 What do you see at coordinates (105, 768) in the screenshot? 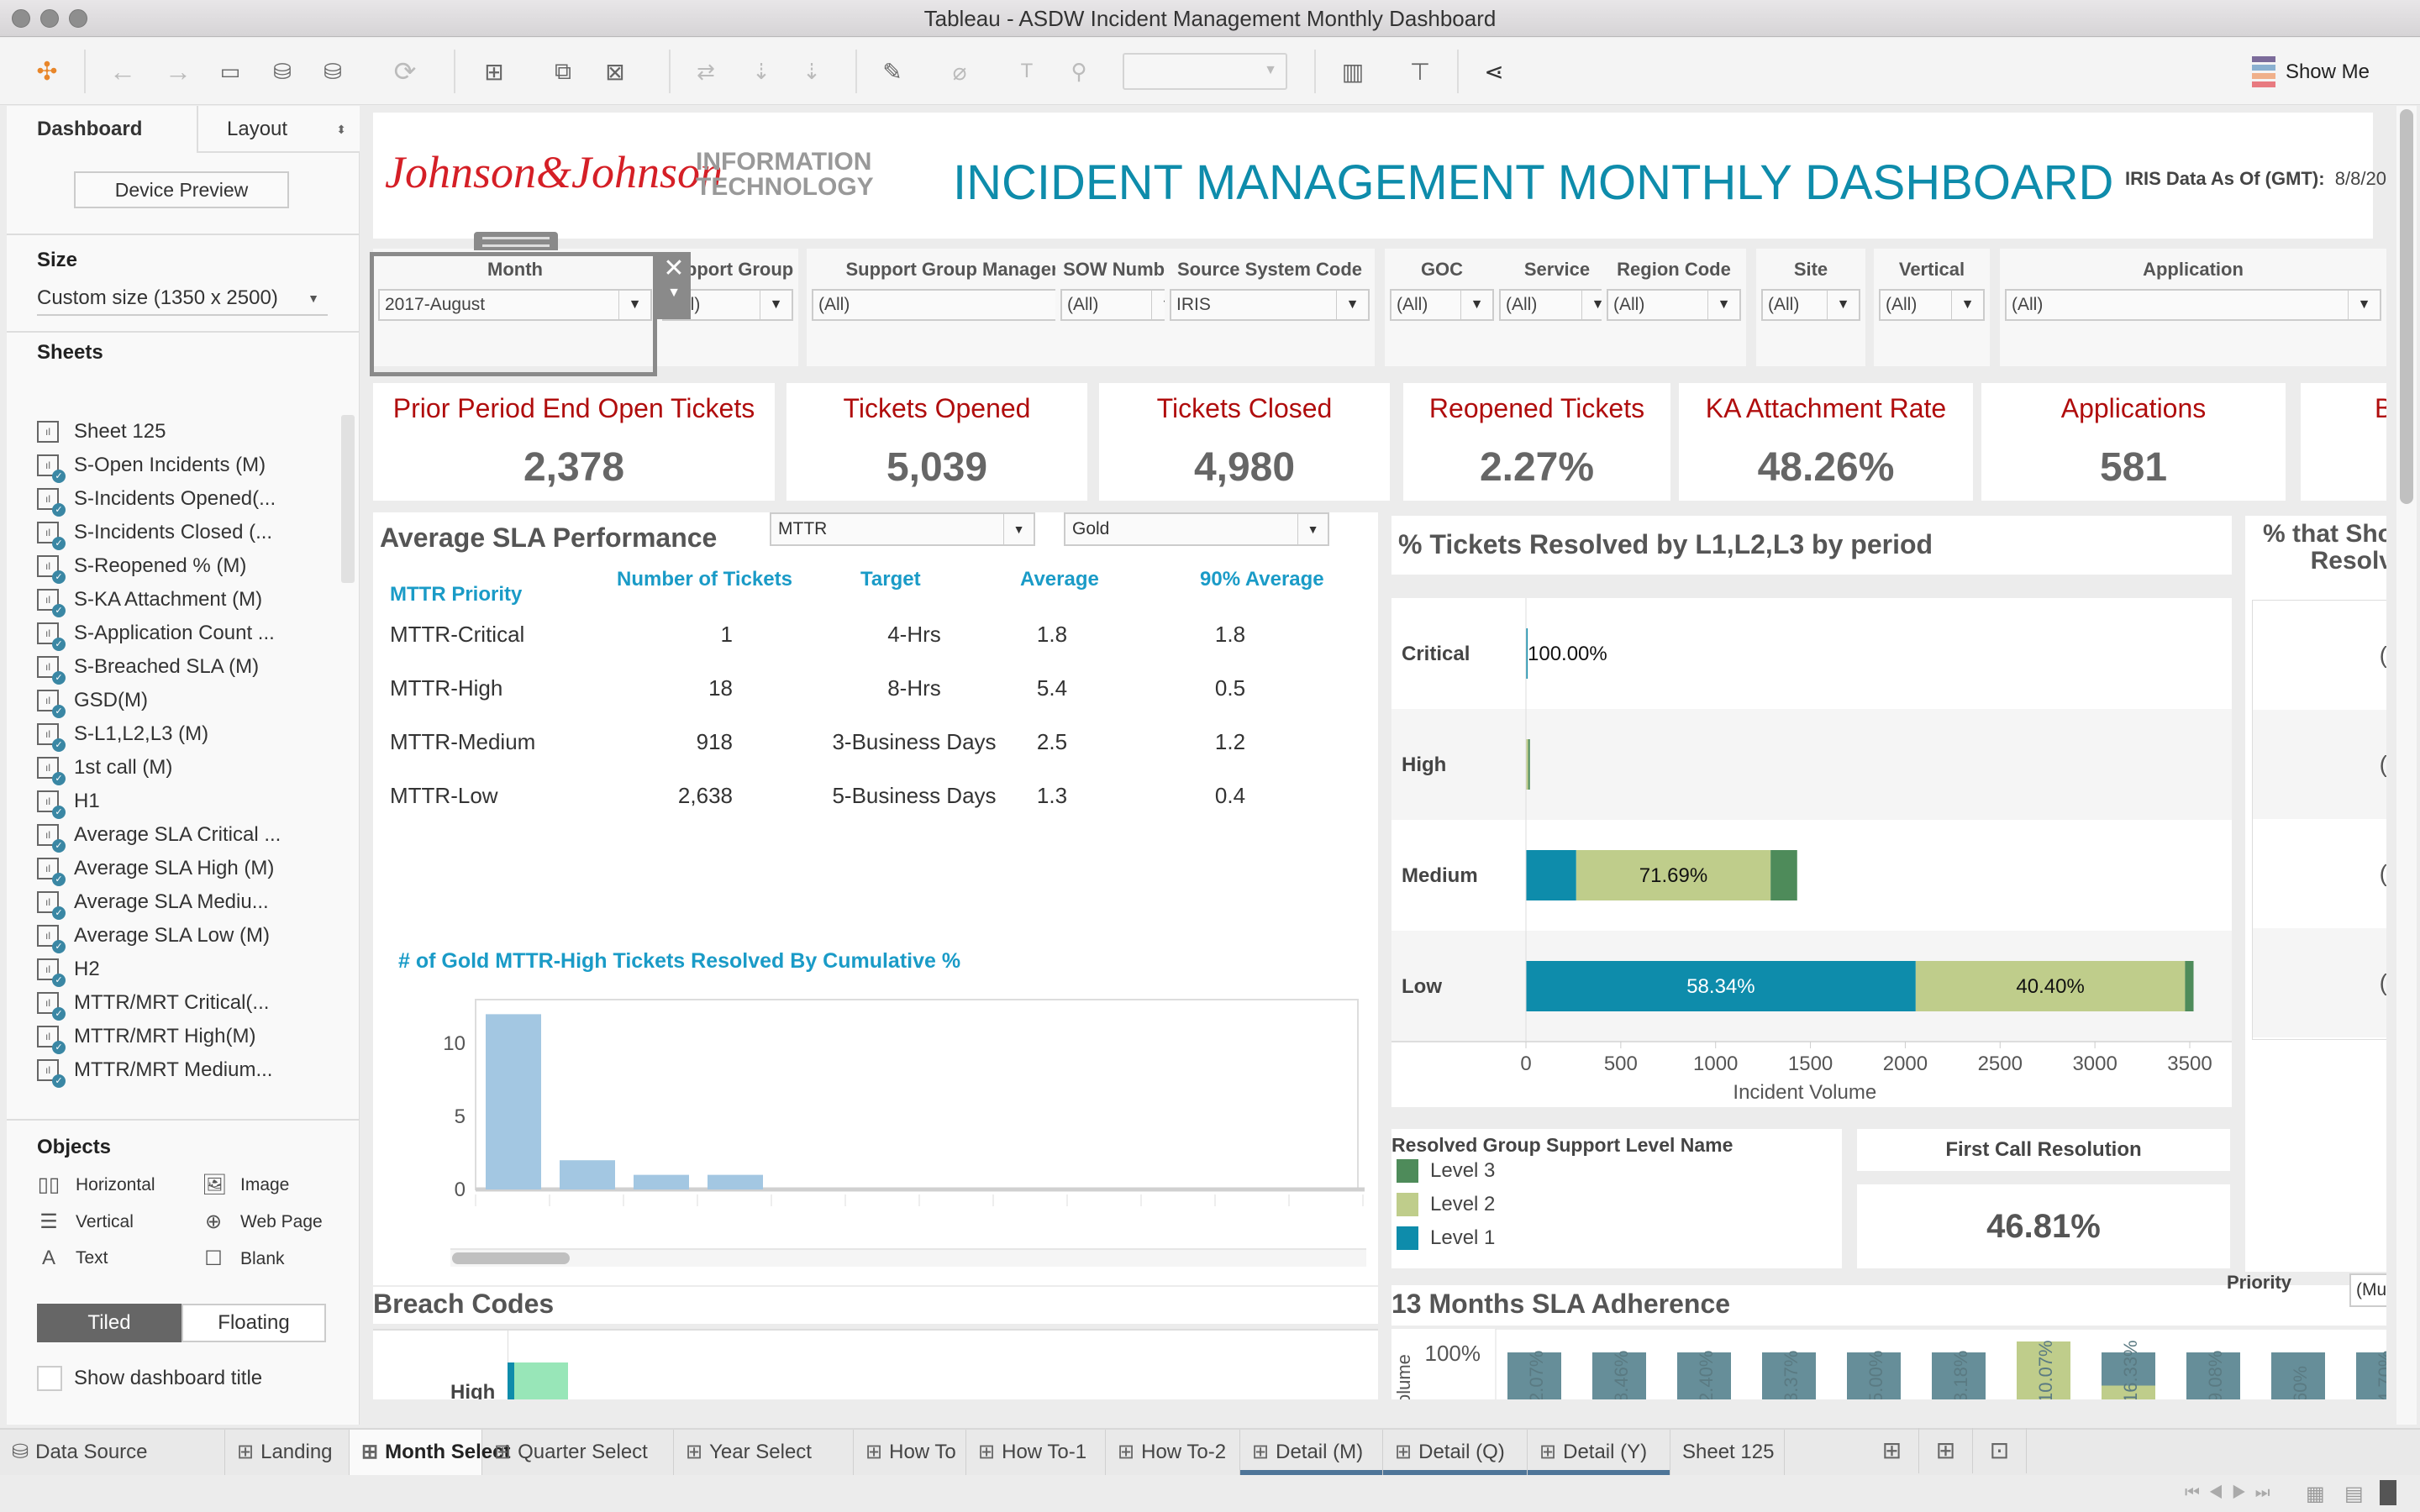
I see `sheet-item: ıl ✓ 1st call (M)` at bounding box center [105, 768].